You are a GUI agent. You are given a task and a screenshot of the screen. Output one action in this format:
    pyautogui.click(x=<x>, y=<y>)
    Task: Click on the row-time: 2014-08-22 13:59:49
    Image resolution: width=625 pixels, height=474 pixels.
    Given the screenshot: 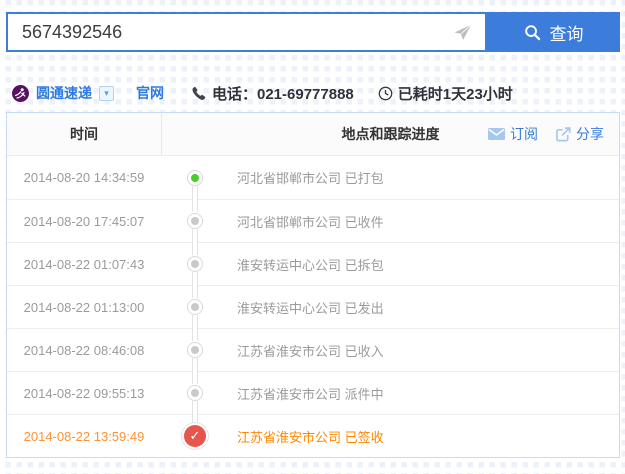 What is the action you would take?
    pyautogui.click(x=84, y=436)
    